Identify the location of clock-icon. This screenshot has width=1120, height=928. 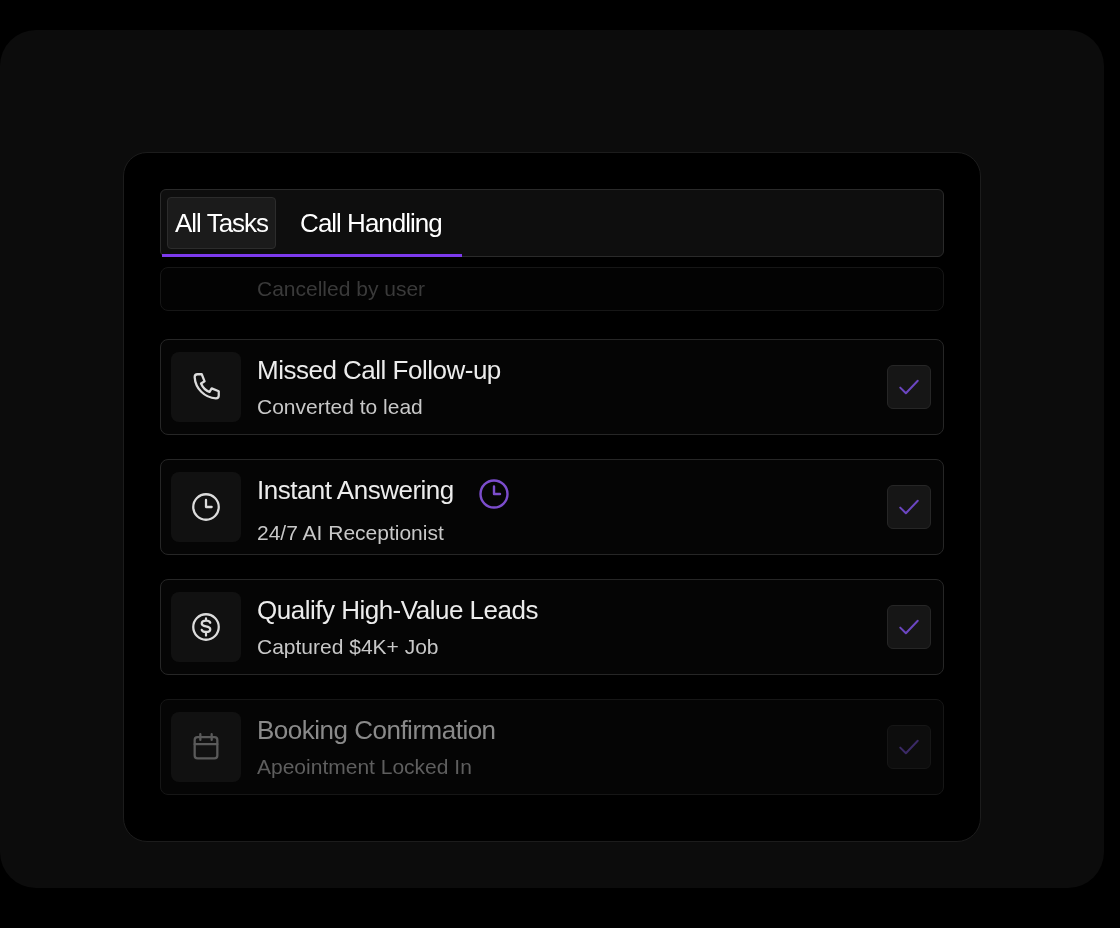
(206, 507).